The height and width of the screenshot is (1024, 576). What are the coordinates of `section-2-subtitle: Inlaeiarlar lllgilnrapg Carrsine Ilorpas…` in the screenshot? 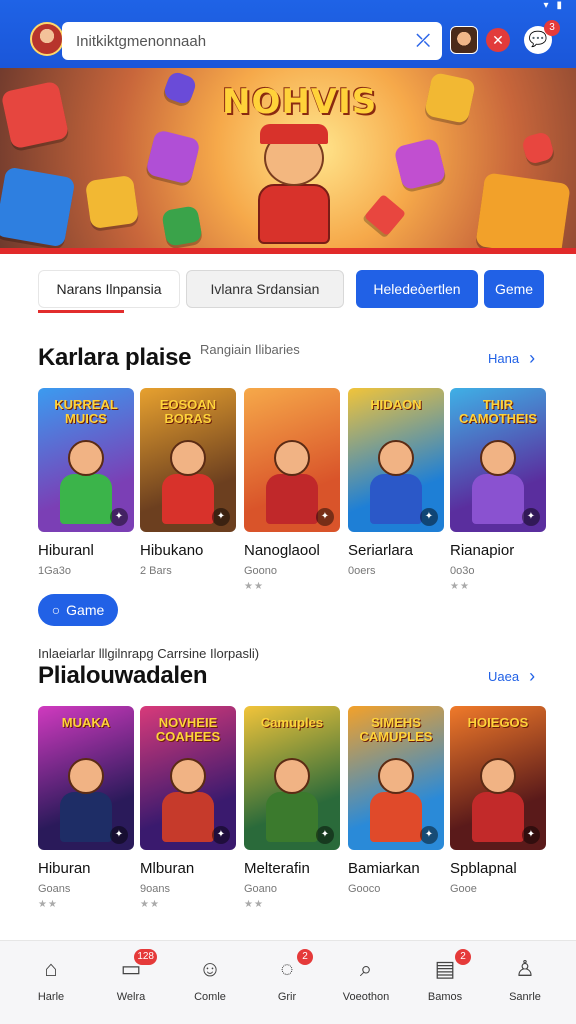 It's located at (149, 653).